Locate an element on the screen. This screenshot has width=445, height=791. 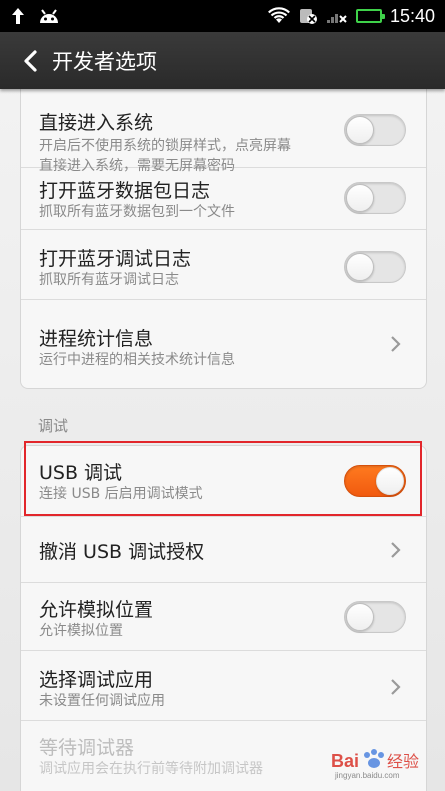
setting-subtitle: 抓取所有蓝牙数据包到一个文件 is located at coordinates (137, 212).